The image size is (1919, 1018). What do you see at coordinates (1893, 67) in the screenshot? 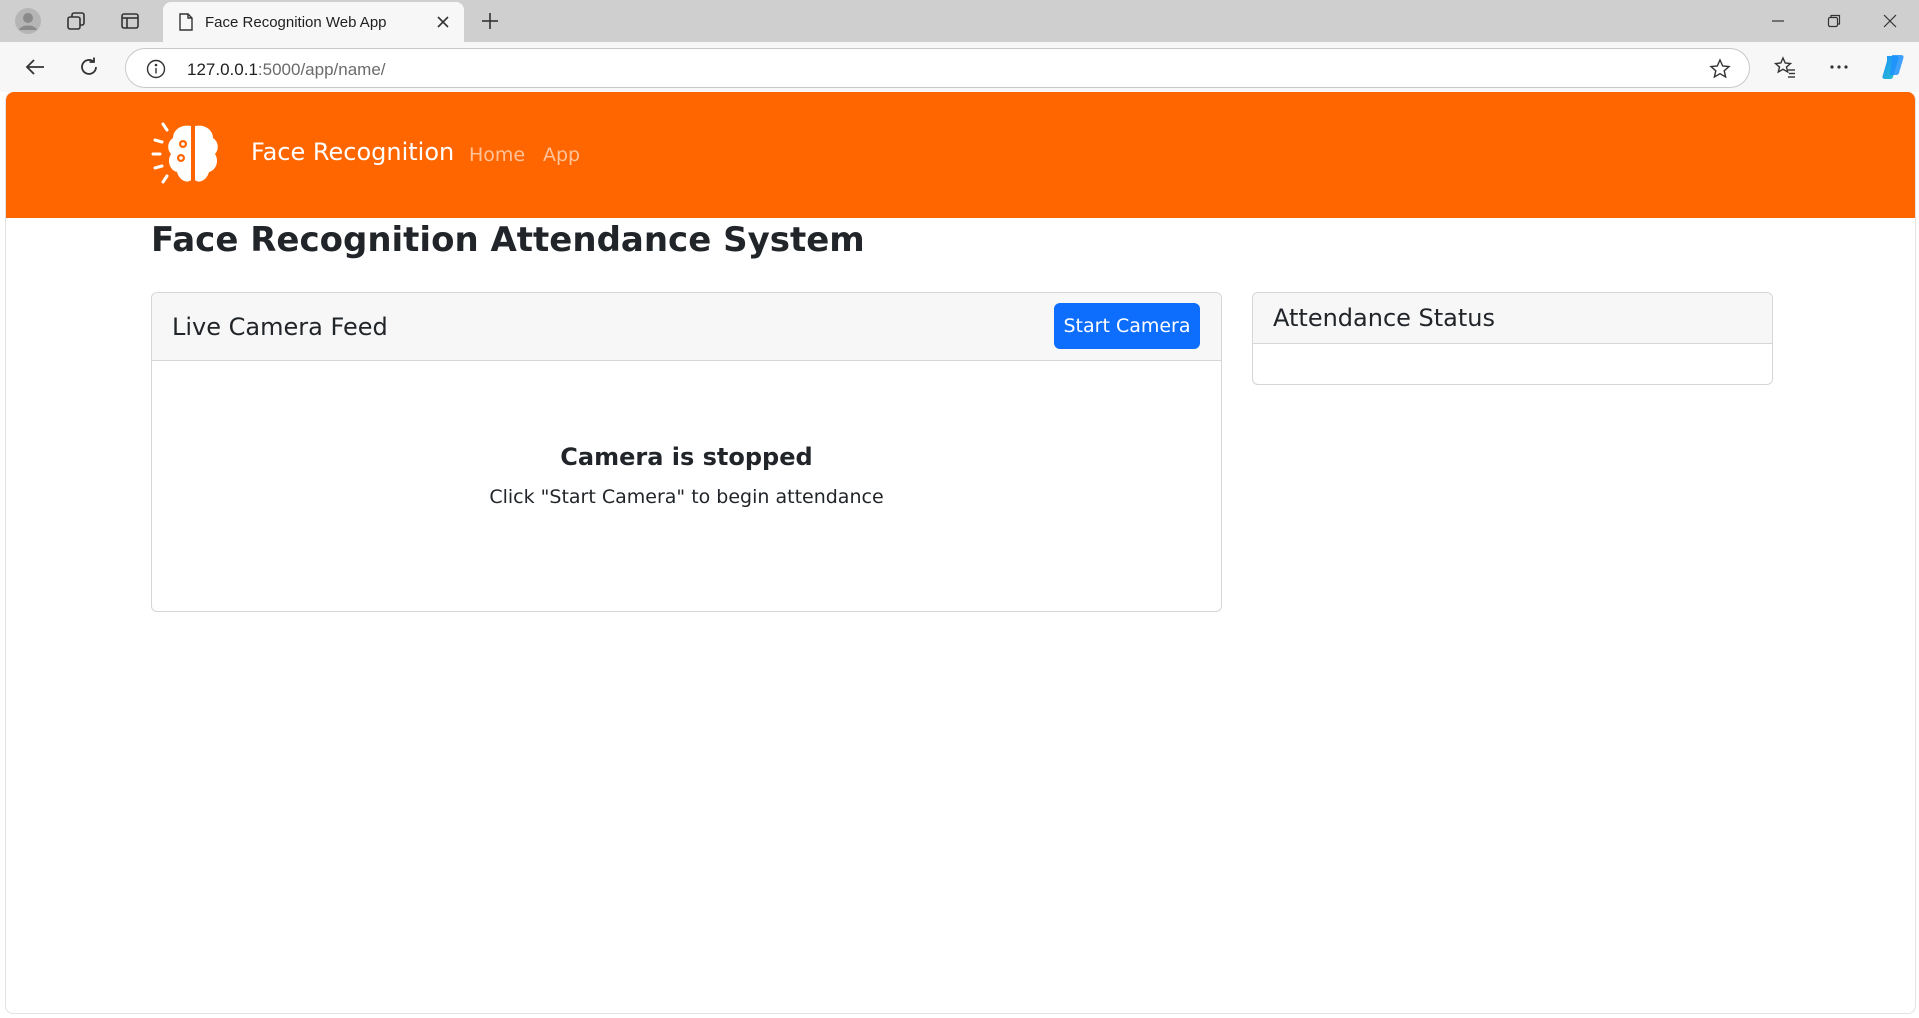
I see `copilot-icon` at bounding box center [1893, 67].